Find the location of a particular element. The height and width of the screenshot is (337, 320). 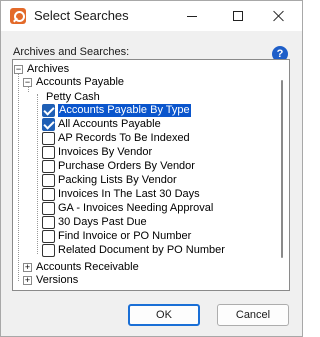

title-bar: Select Searches is located at coordinates (151, 16).